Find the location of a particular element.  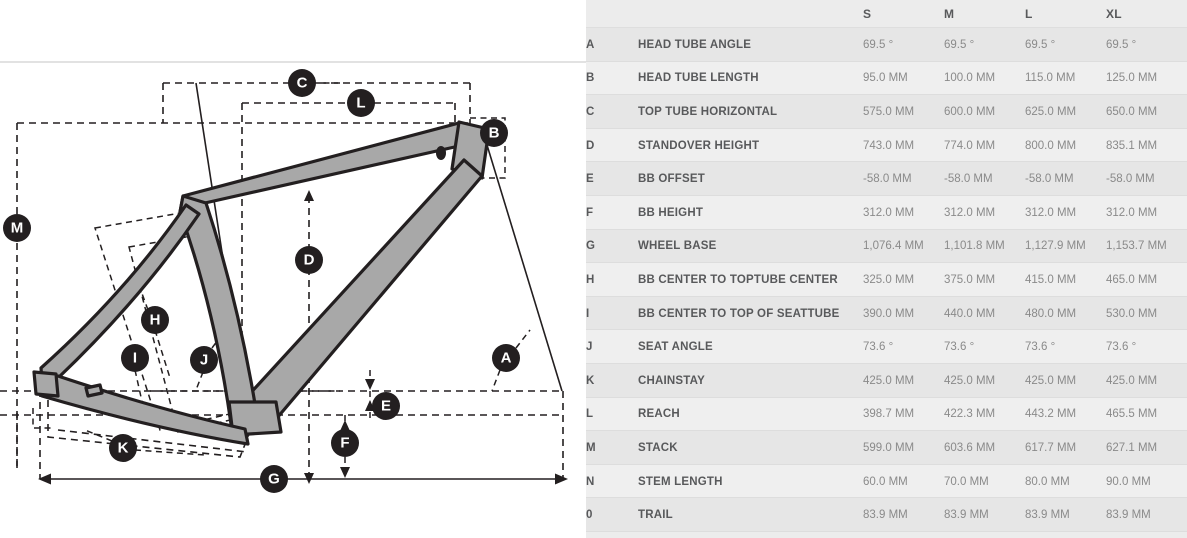

header-size-m: M is located at coordinates (984, 14).